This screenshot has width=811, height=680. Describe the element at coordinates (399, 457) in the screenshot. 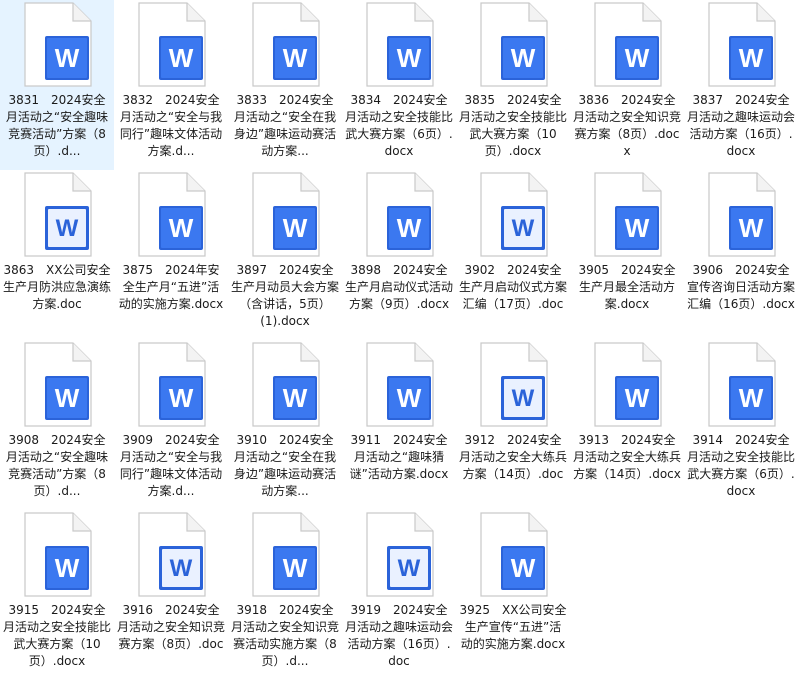

I see `file-name: 3911 2024安全月活动之“趣味猜谜”活动方案.docx` at that location.